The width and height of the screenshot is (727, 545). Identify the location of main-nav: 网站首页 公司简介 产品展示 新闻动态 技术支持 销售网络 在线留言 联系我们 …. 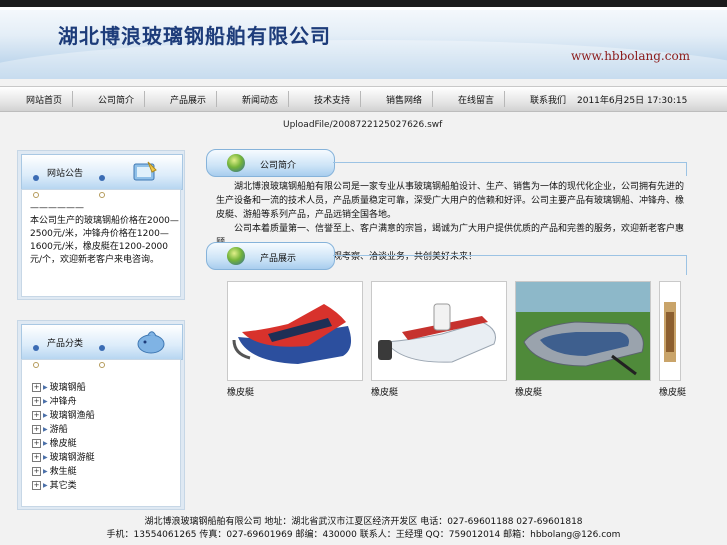
(363, 99).